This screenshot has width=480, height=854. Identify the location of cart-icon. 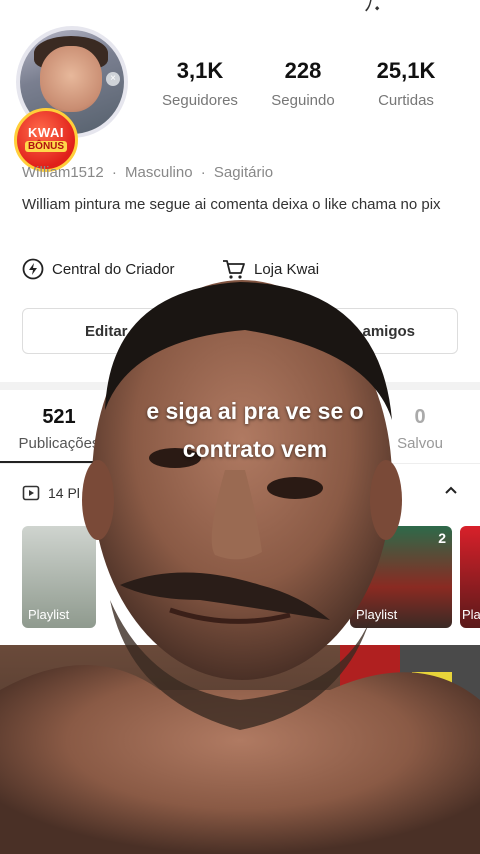
(234, 269).